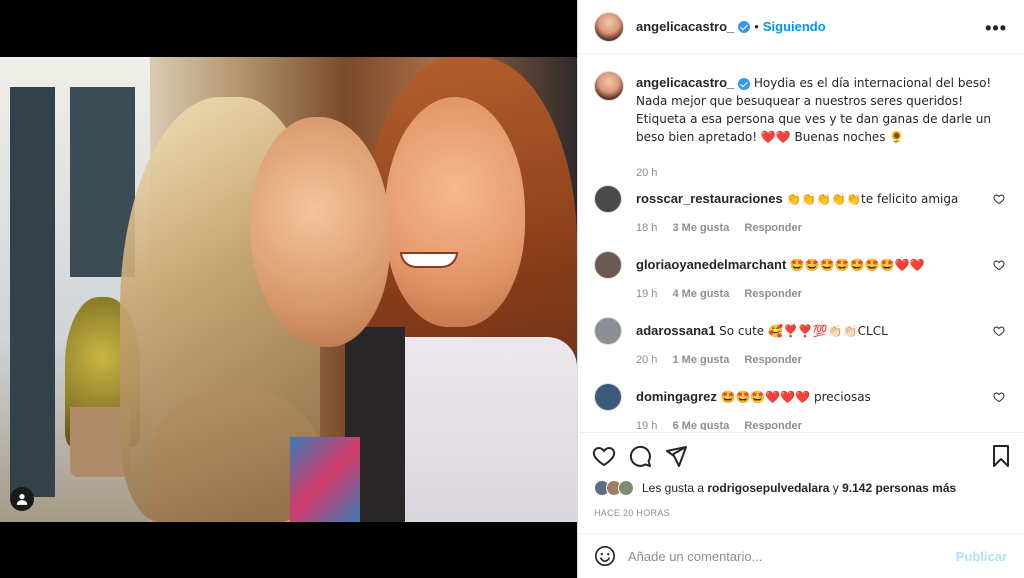 The width and height of the screenshot is (1024, 578). Describe the element at coordinates (996, 28) in the screenshot. I see `more-options-icon: •••` at that location.